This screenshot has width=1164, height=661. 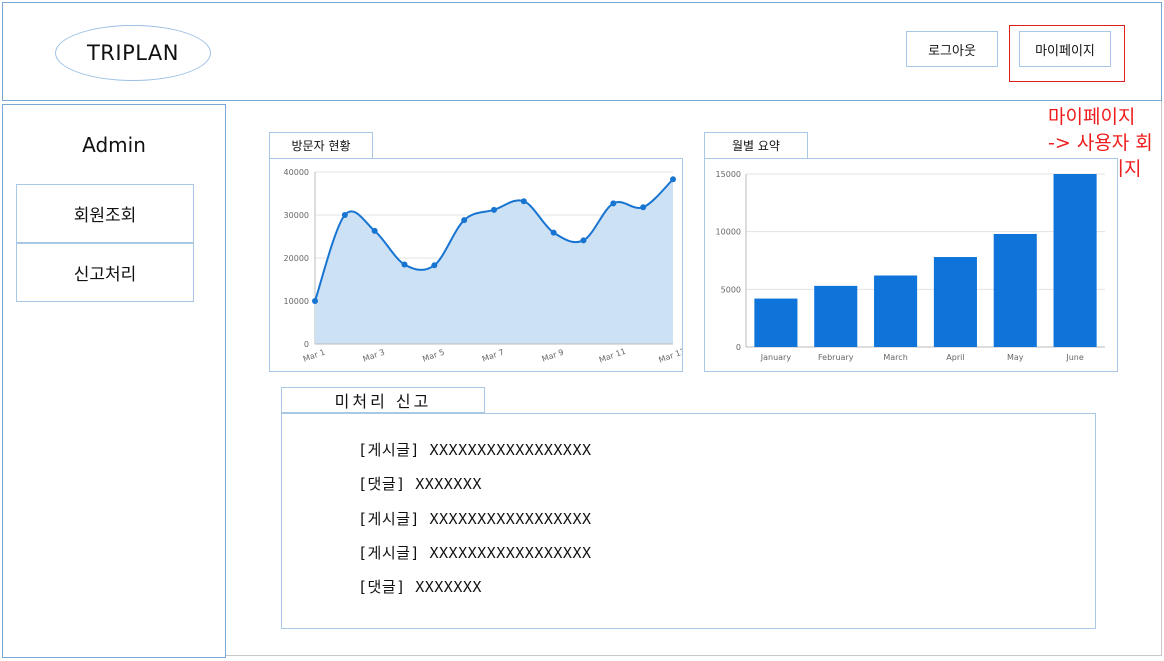 What do you see at coordinates (433, 356) in the screenshot?
I see `x-tick-label: Mar 5` at bounding box center [433, 356].